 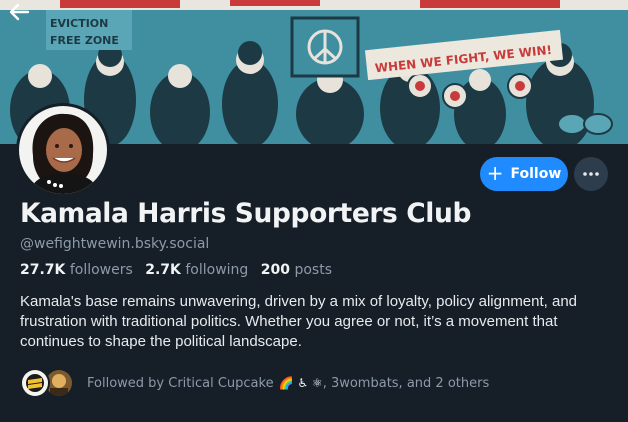 I want to click on posts-stat: 200 posts, so click(x=300, y=270).